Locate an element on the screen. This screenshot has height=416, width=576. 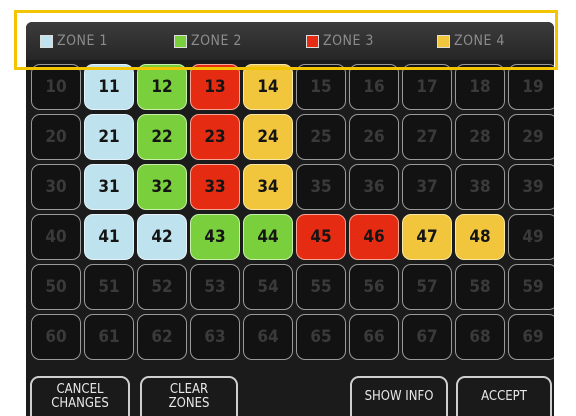
zone-cell: 56 is located at coordinates (374, 287).